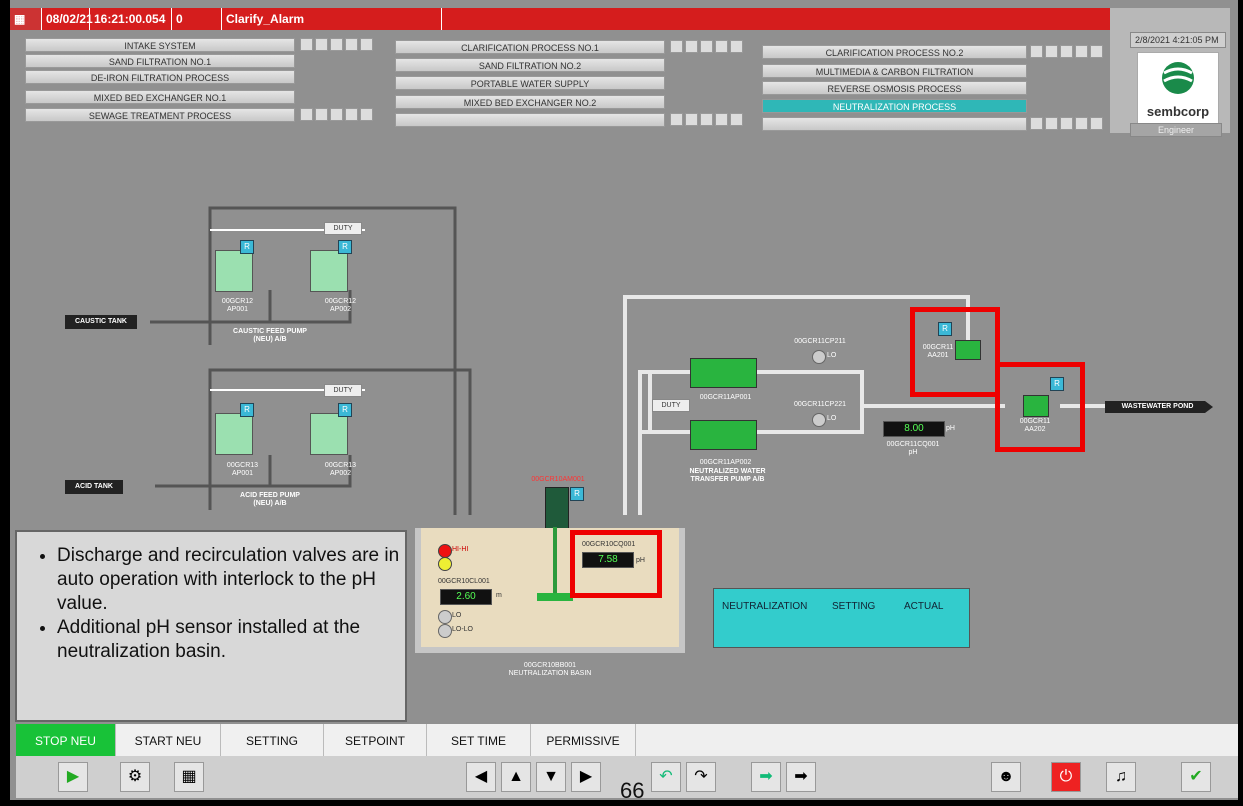 The image size is (1243, 806). What do you see at coordinates (516, 777) in the screenshot?
I see `arrow-up-icon: ▲` at bounding box center [516, 777].